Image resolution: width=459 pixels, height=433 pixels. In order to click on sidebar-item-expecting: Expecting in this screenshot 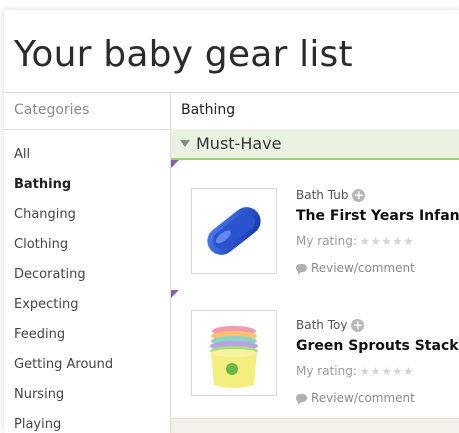, I will do `click(89, 305)`.